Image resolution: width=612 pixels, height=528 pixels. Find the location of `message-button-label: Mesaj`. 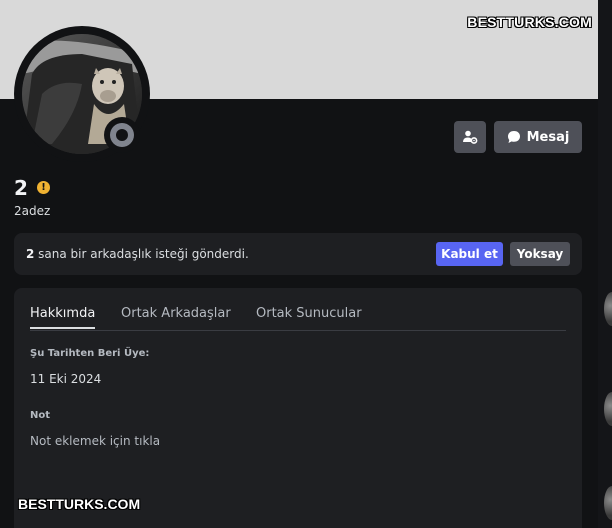

message-button-label: Mesaj is located at coordinates (548, 137).